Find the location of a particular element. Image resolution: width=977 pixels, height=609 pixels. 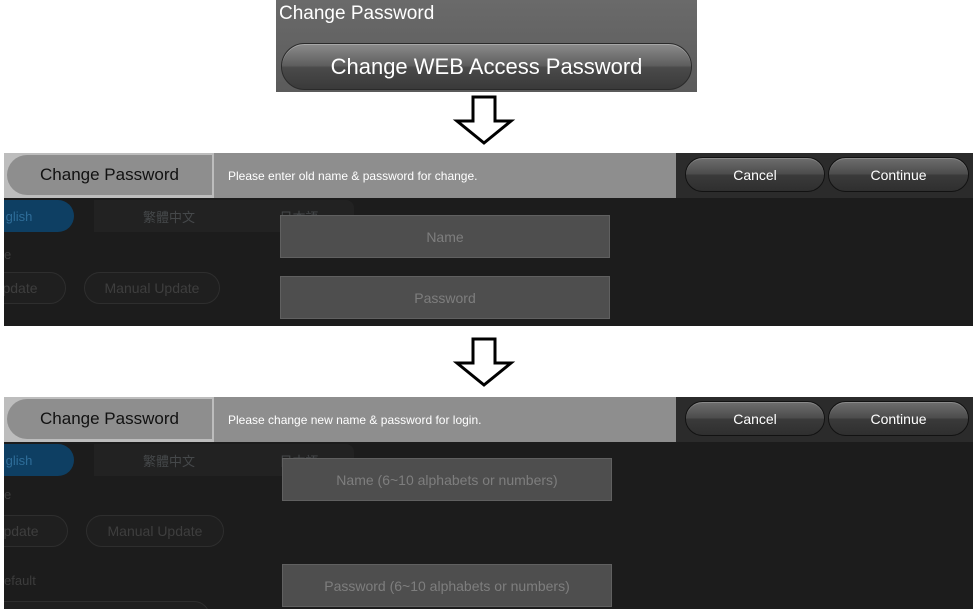

section-title: Change Password is located at coordinates (357, 13).